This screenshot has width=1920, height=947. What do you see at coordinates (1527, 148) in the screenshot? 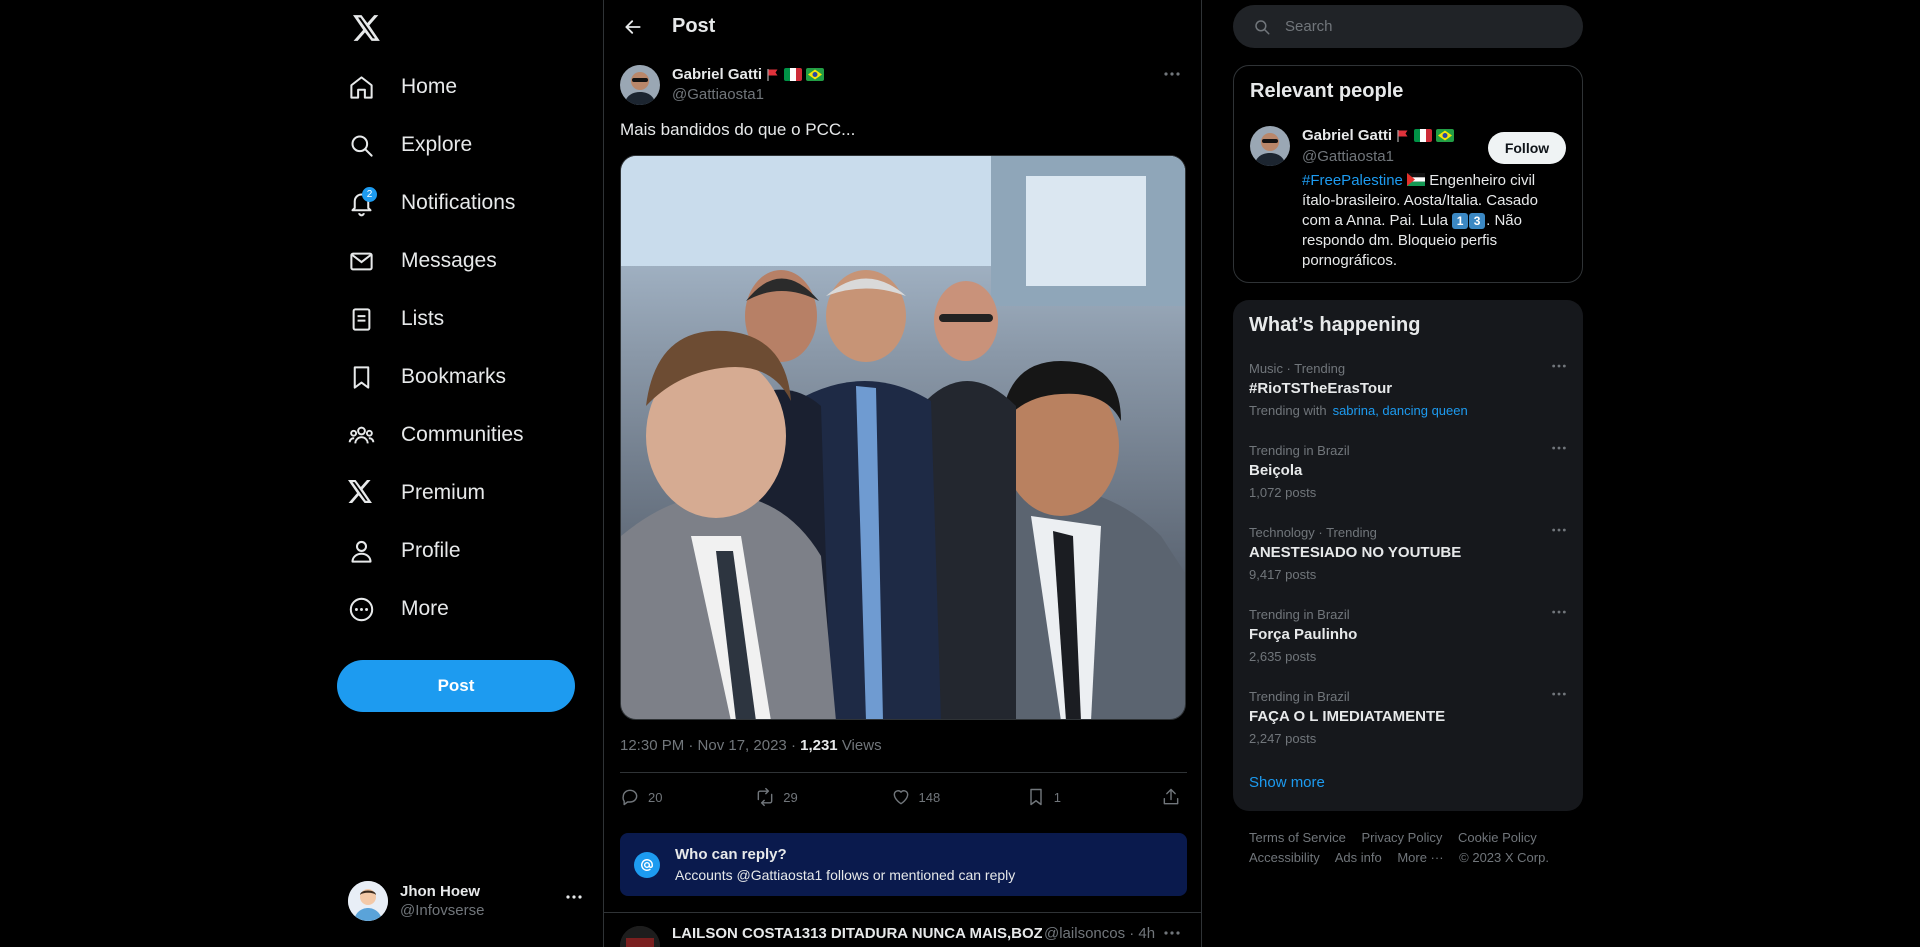
I see `follow-button: Follow` at bounding box center [1527, 148].